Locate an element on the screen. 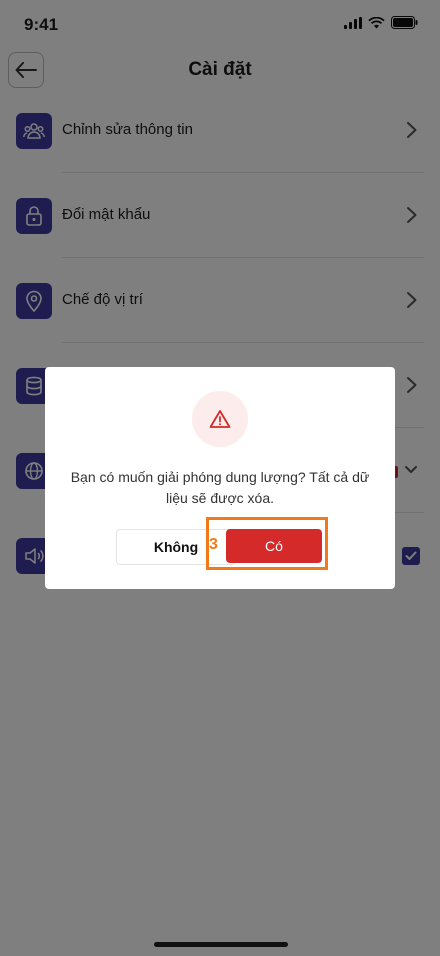 The height and width of the screenshot is (956, 440). warning-icon-container is located at coordinates (220, 419).